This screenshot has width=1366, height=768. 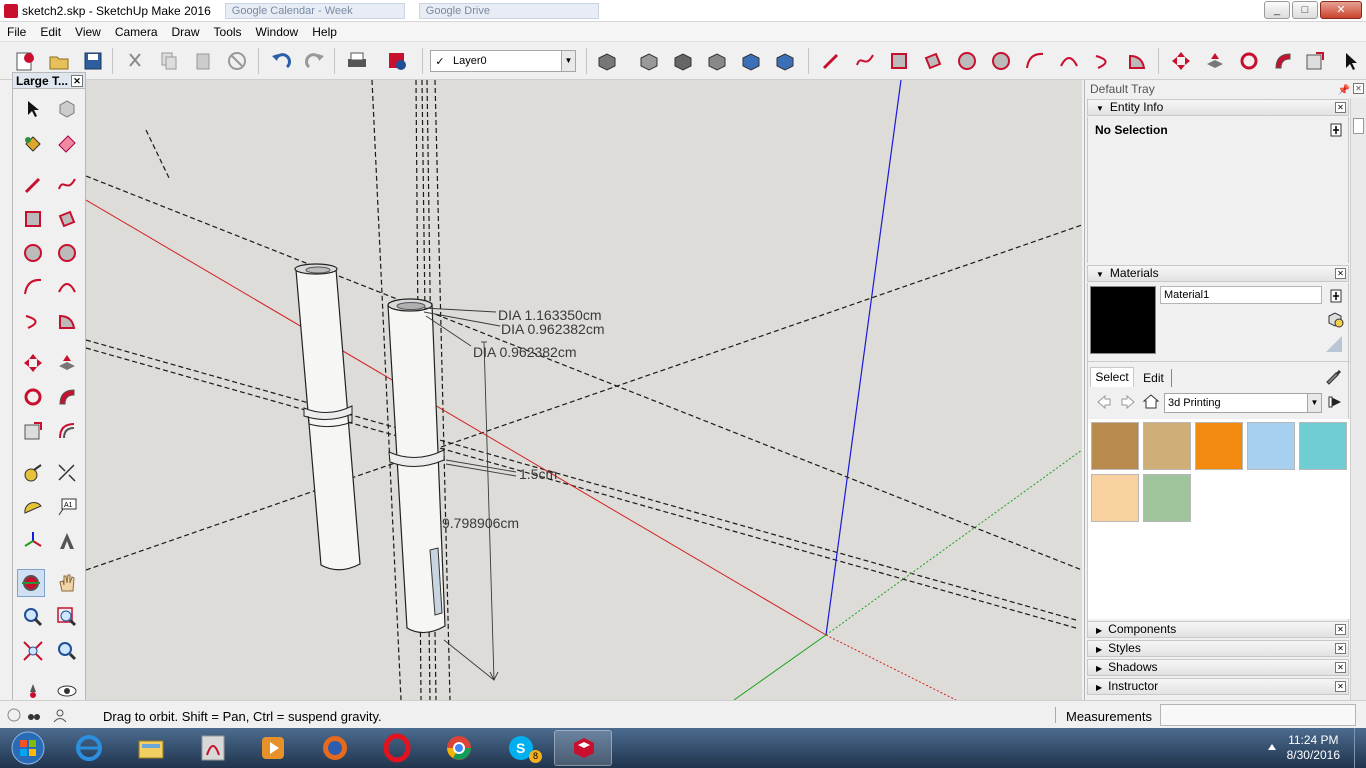 What do you see at coordinates (33, 321) in the screenshot?
I see `three-point-arc-tool-icon` at bounding box center [33, 321].